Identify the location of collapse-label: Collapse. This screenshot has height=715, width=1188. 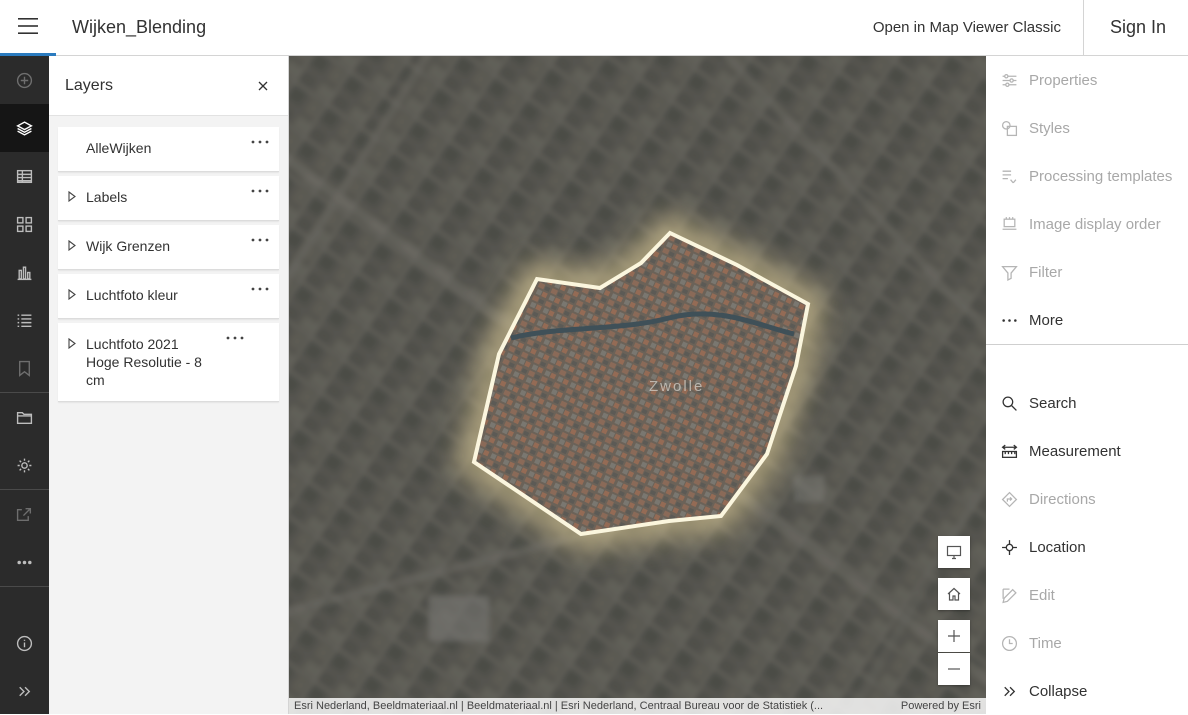
(1058, 691).